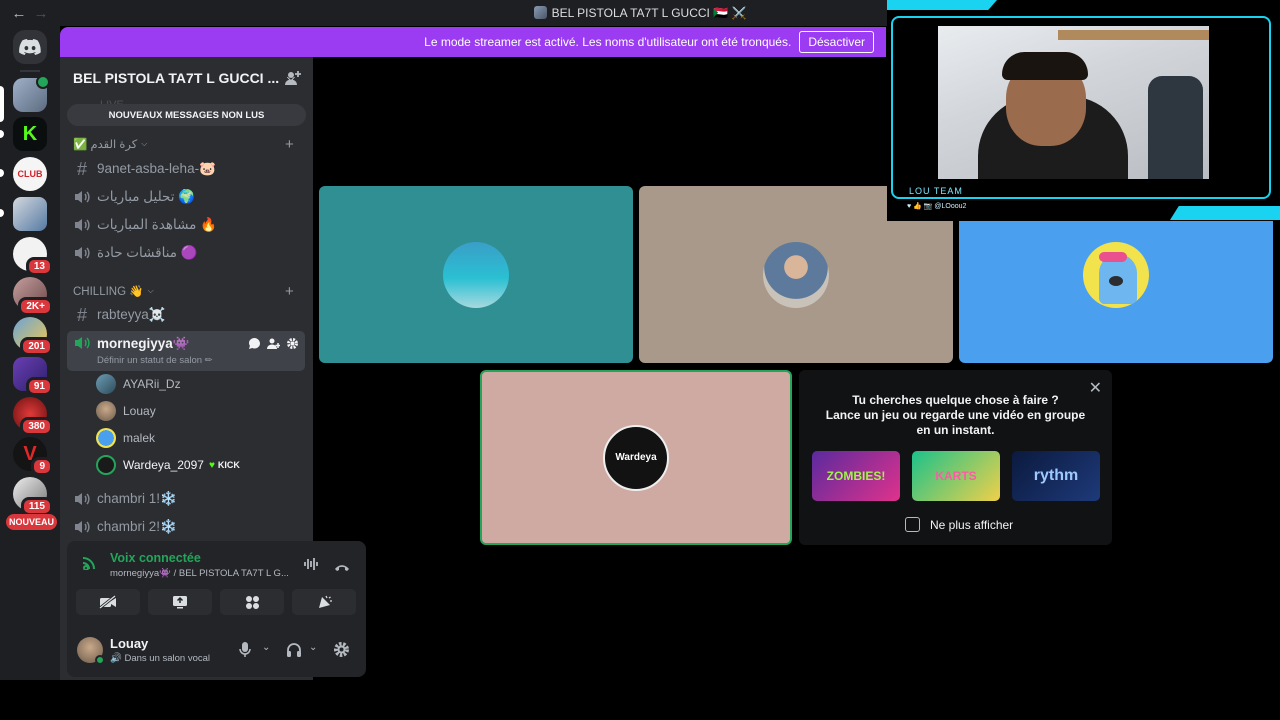 The image size is (1280, 720). What do you see at coordinates (188, 499) in the screenshot?
I see `voice-channel: chambri 1!❄️` at bounding box center [188, 499].